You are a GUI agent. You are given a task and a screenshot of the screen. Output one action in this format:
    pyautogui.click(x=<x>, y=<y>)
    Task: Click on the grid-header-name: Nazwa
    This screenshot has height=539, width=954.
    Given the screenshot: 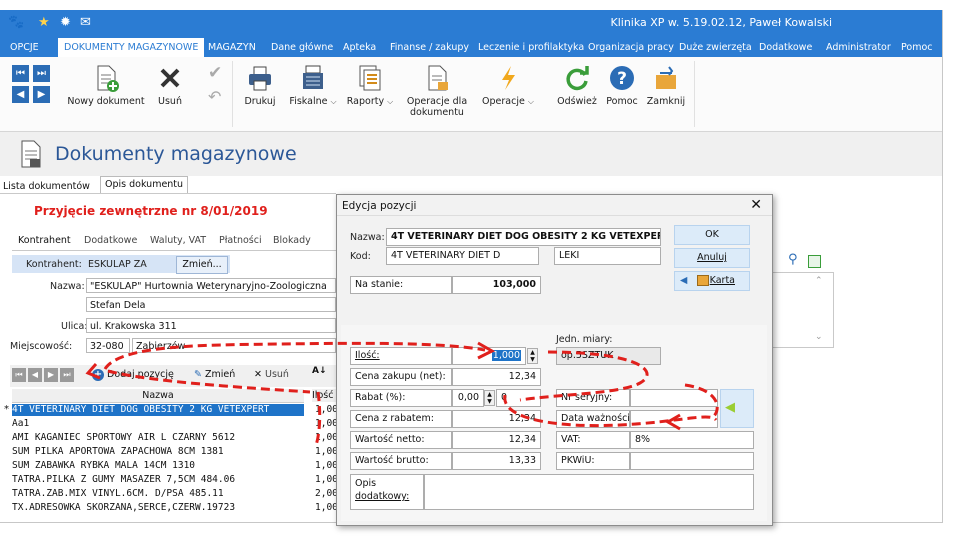 What is the action you would take?
    pyautogui.click(x=158, y=396)
    